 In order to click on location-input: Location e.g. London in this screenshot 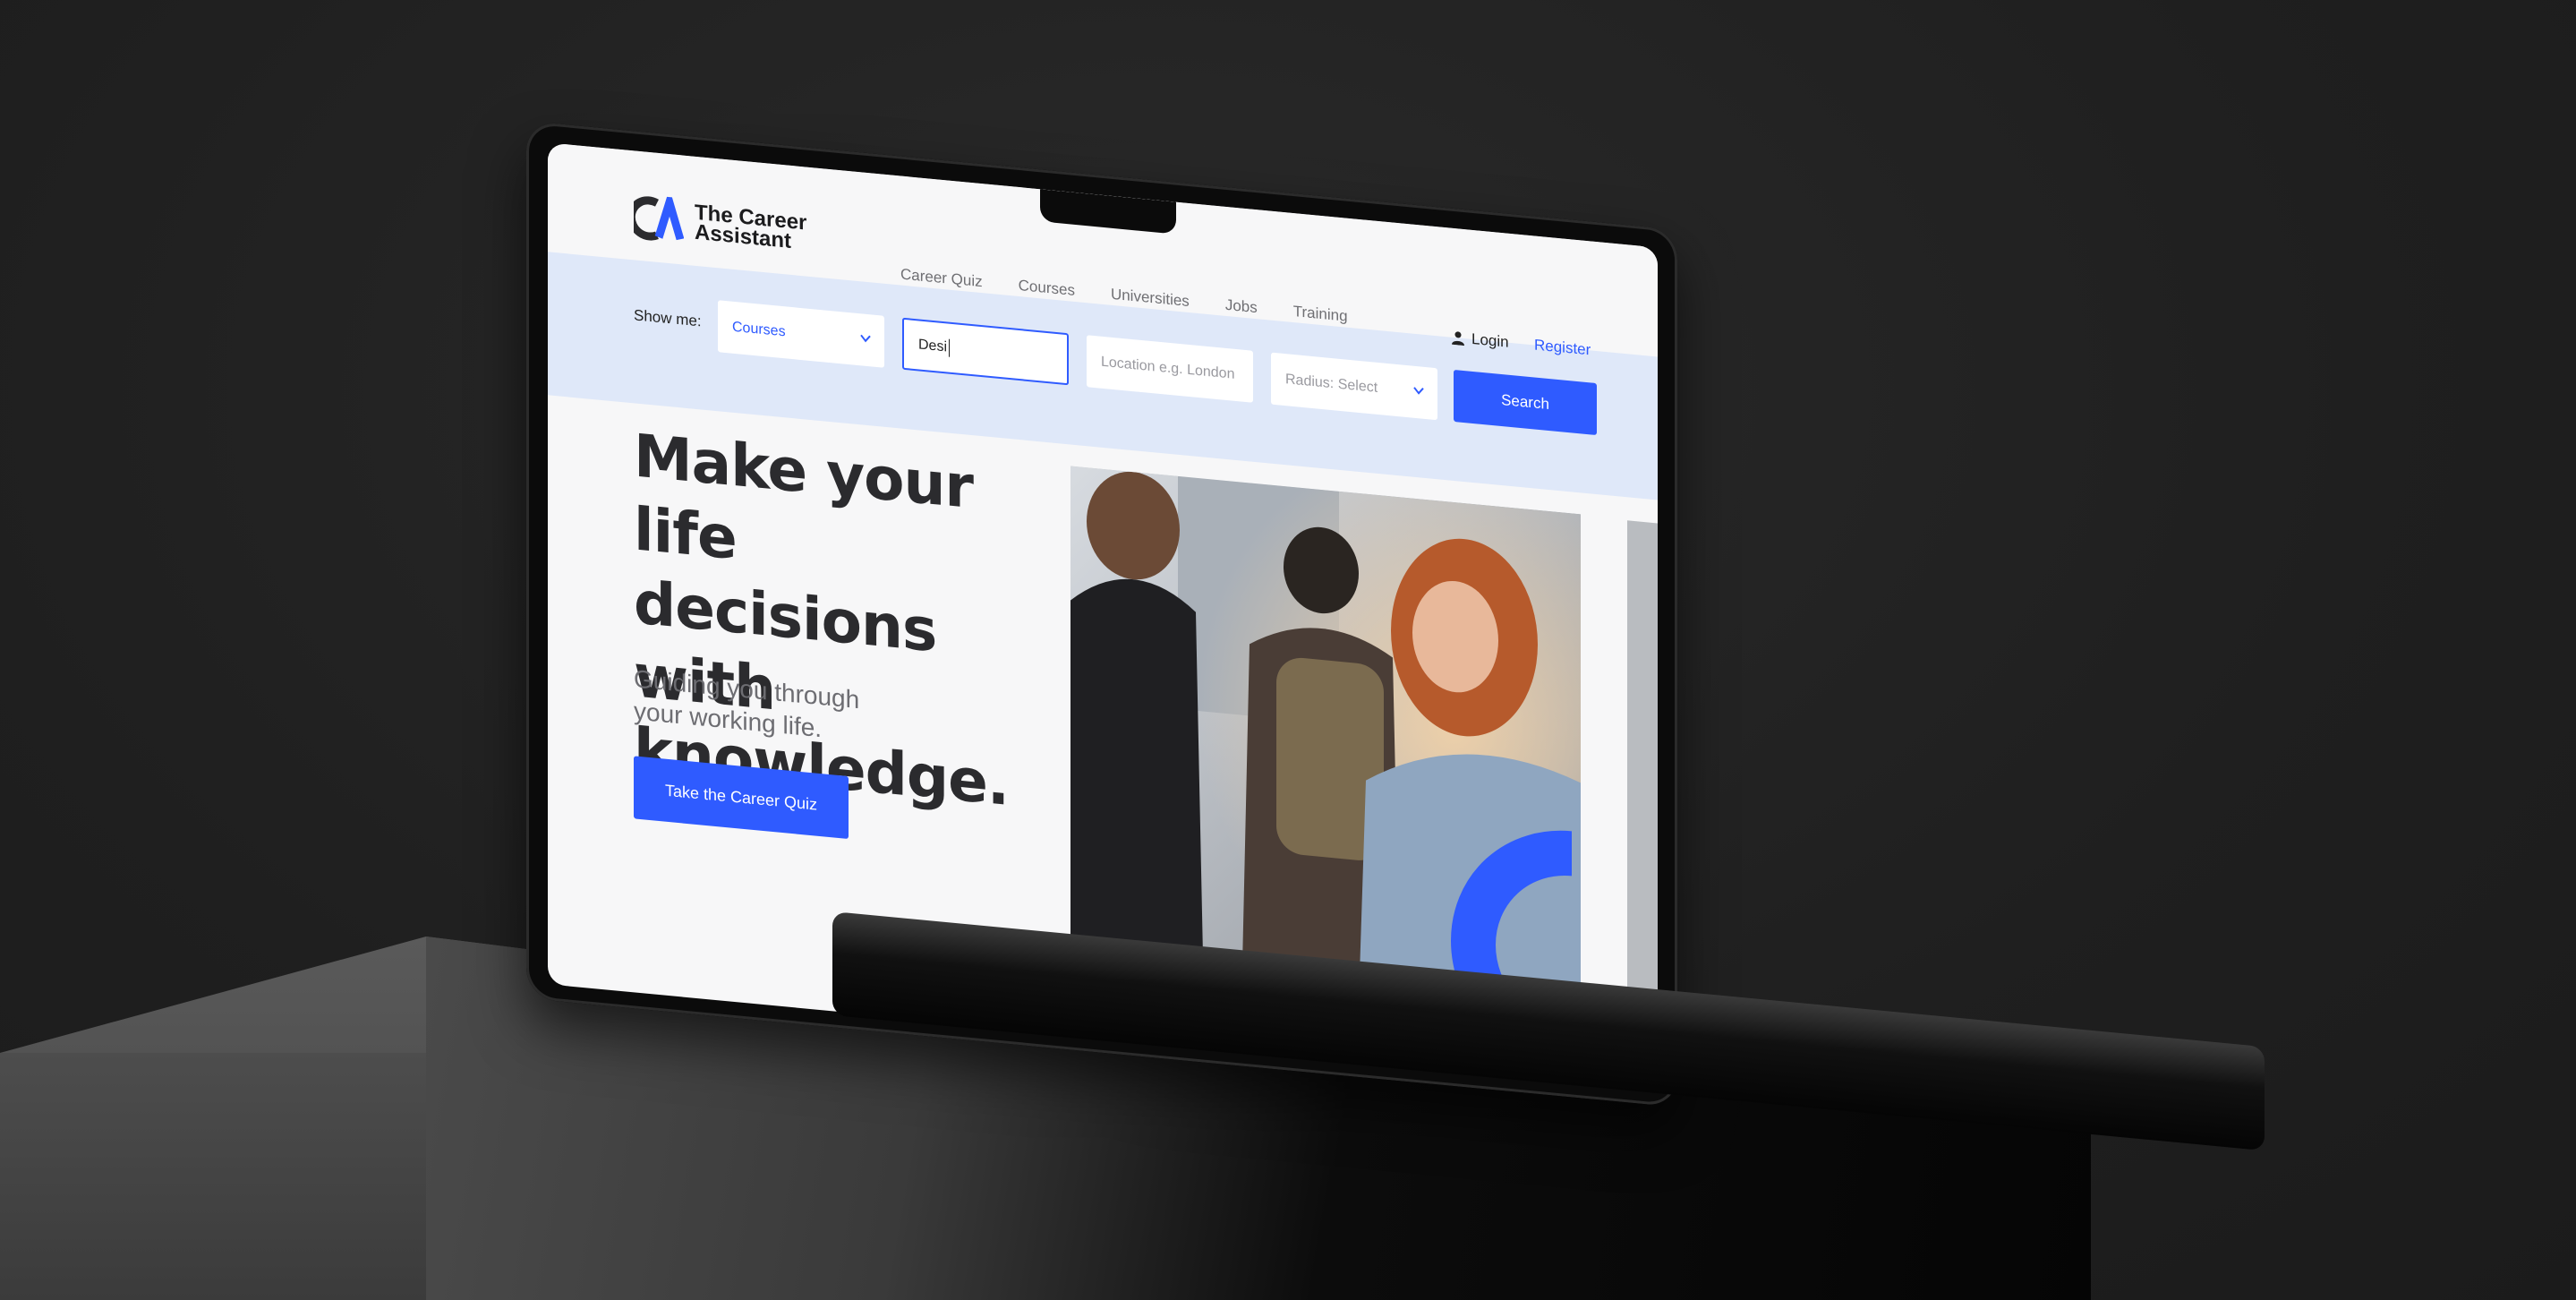, I will do `click(1170, 369)`.